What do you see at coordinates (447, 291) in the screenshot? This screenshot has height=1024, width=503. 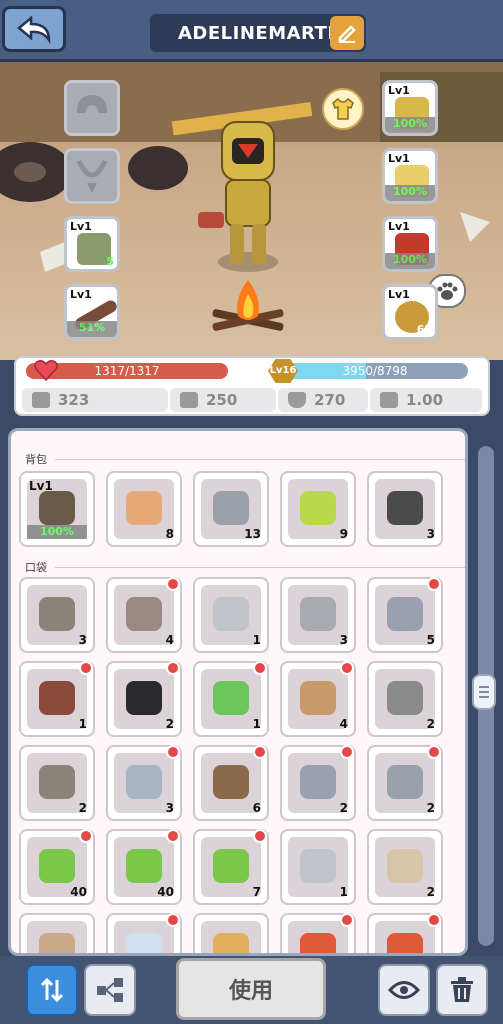 I see `paw-icon` at bounding box center [447, 291].